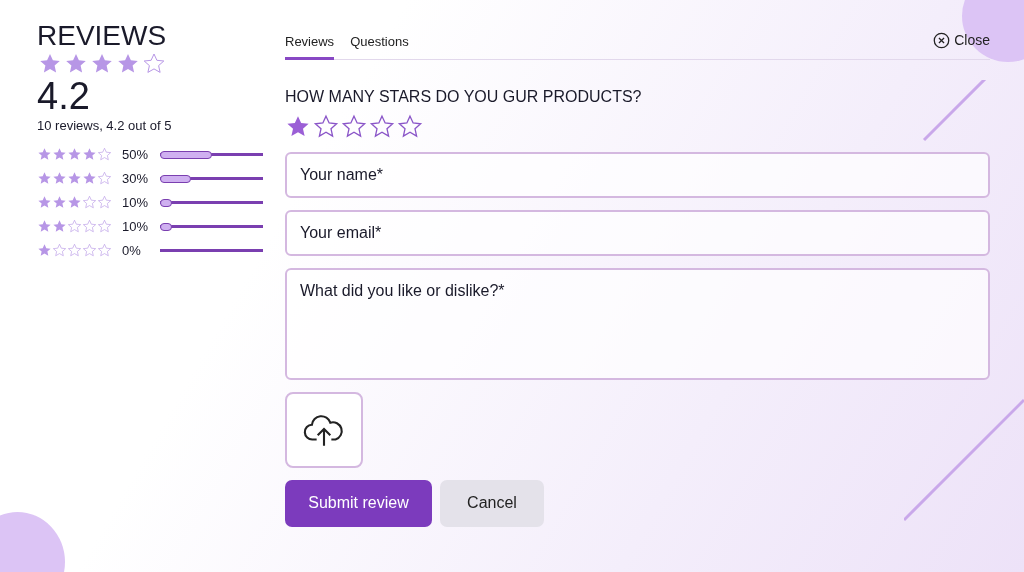 This screenshot has width=1024, height=572. What do you see at coordinates (358, 503) in the screenshot?
I see `submit-button: Submit review` at bounding box center [358, 503].